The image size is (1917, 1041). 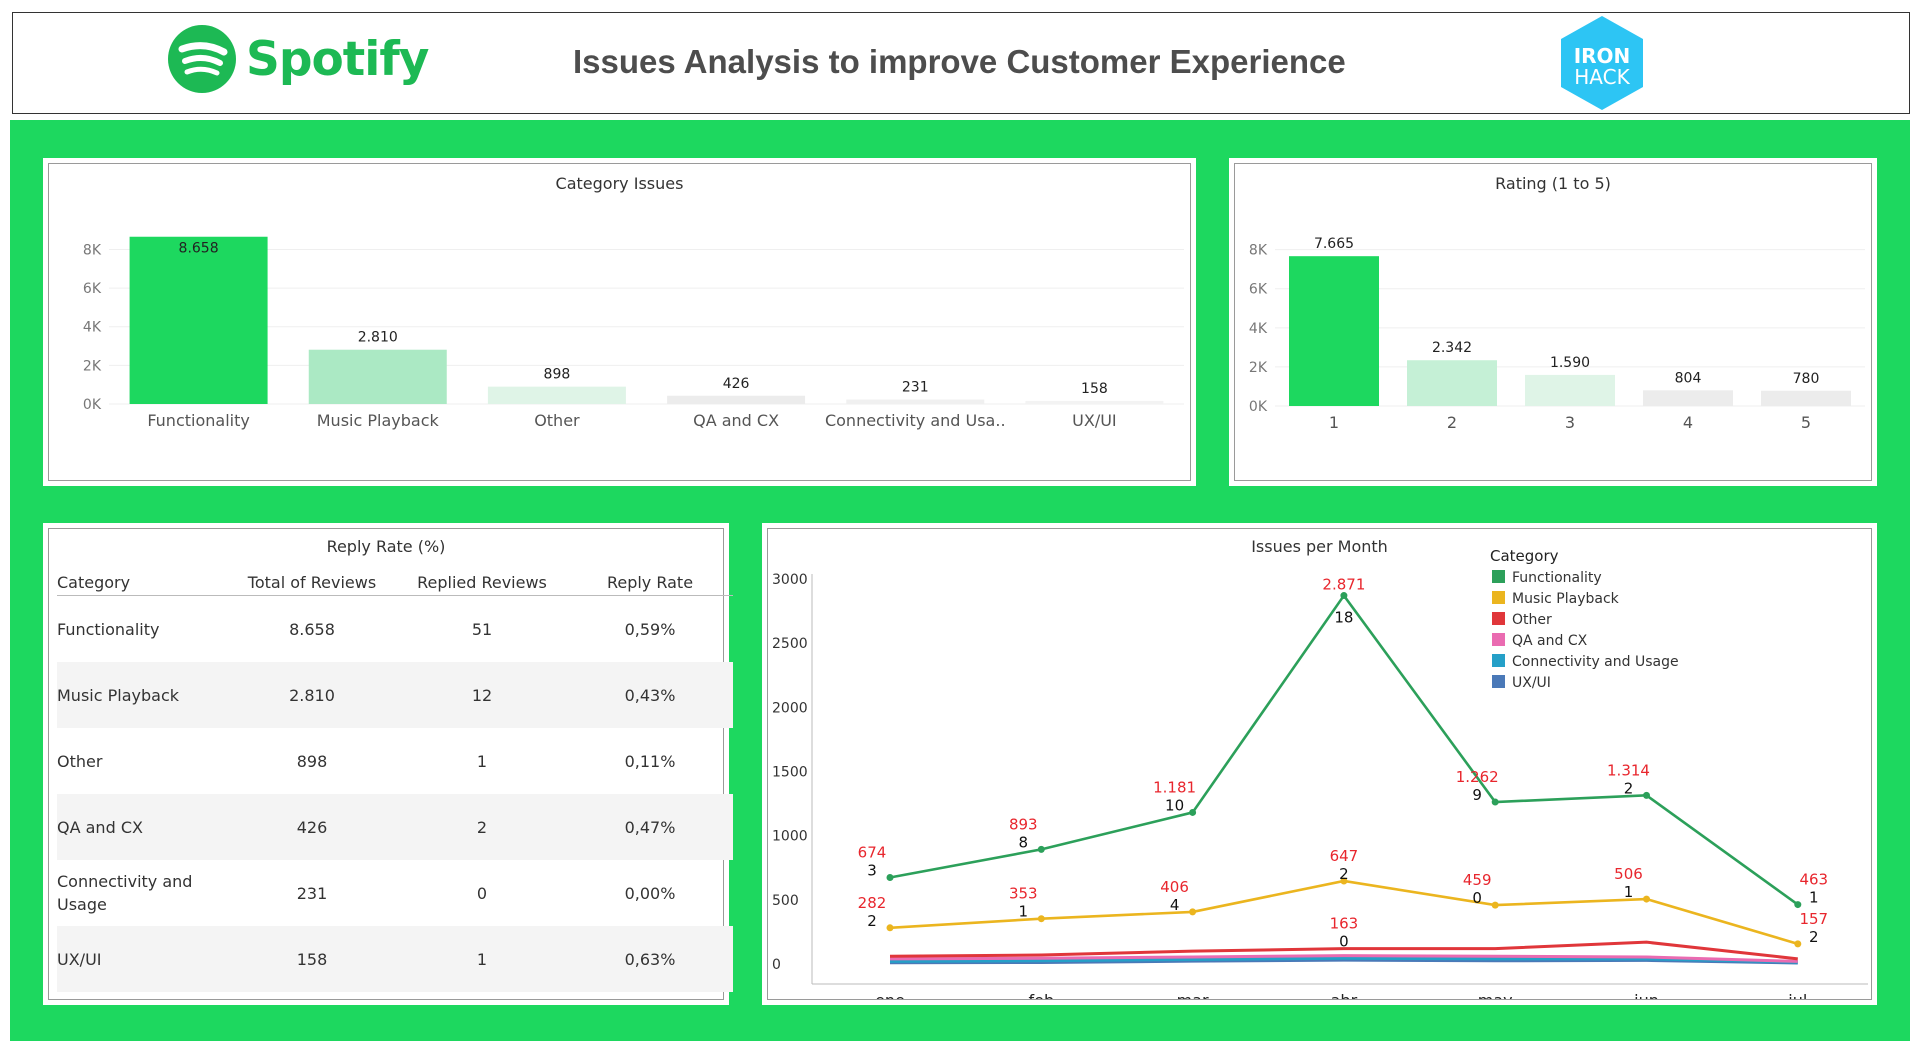 I want to click on count-annotation: 10, so click(x=1174, y=805).